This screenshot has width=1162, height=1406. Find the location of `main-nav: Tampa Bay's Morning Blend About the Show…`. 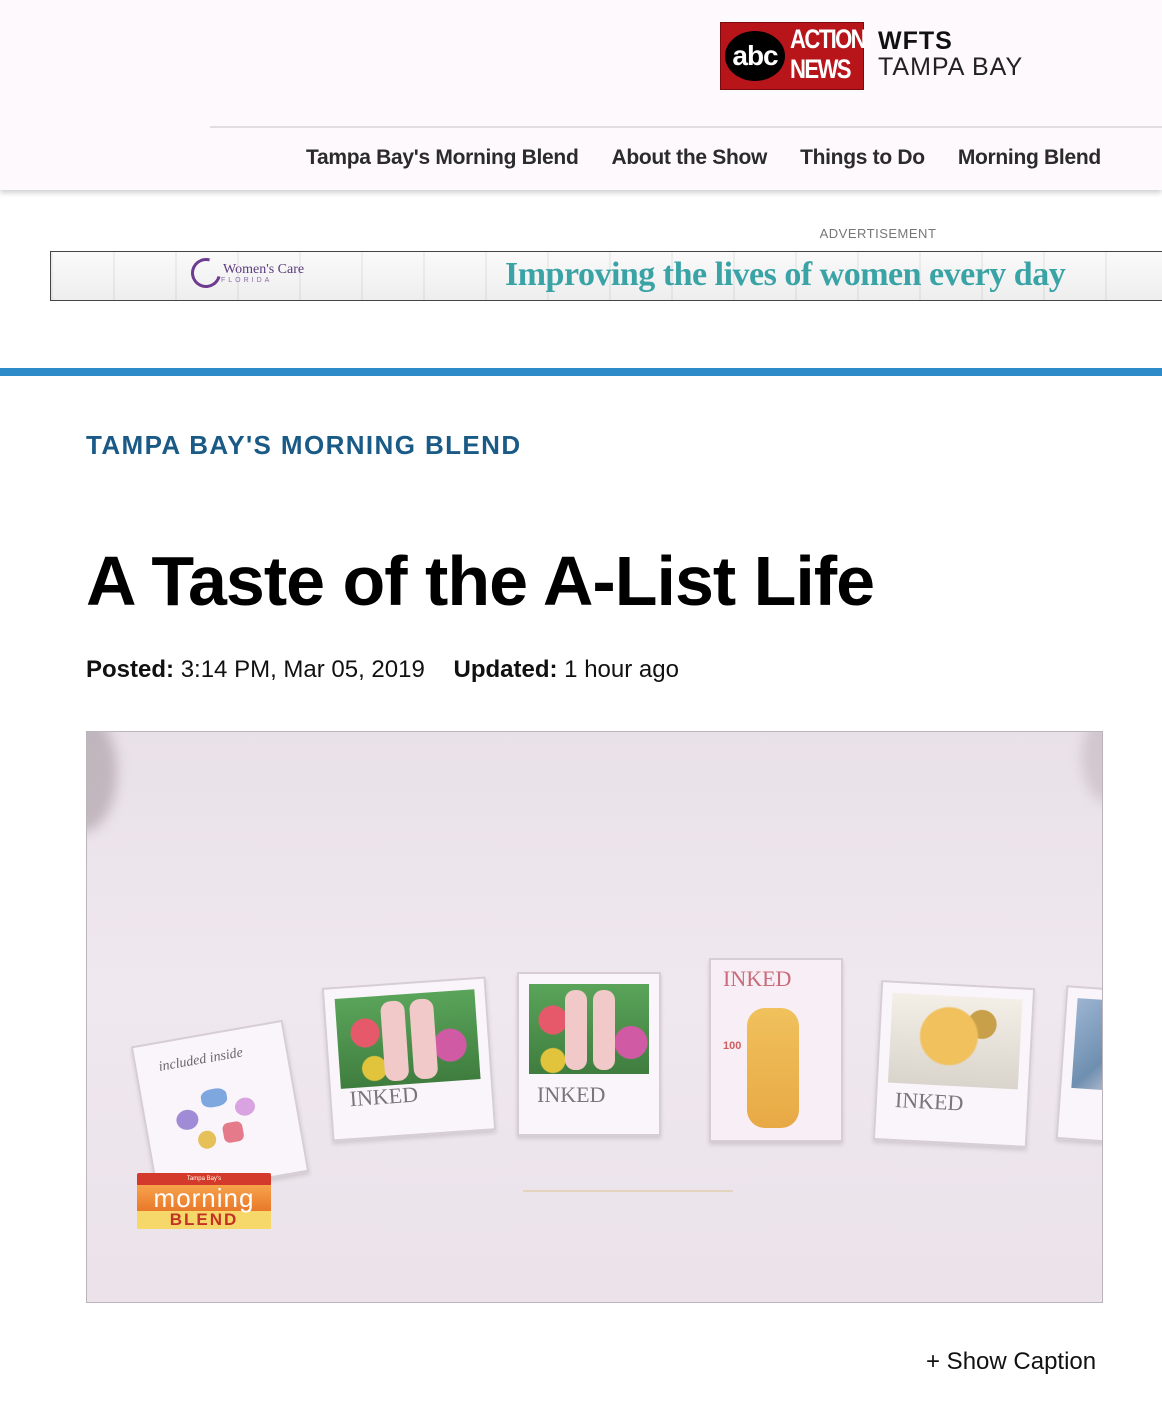

main-nav: Tampa Bay's Morning Blend About the Show… is located at coordinates (720, 158).